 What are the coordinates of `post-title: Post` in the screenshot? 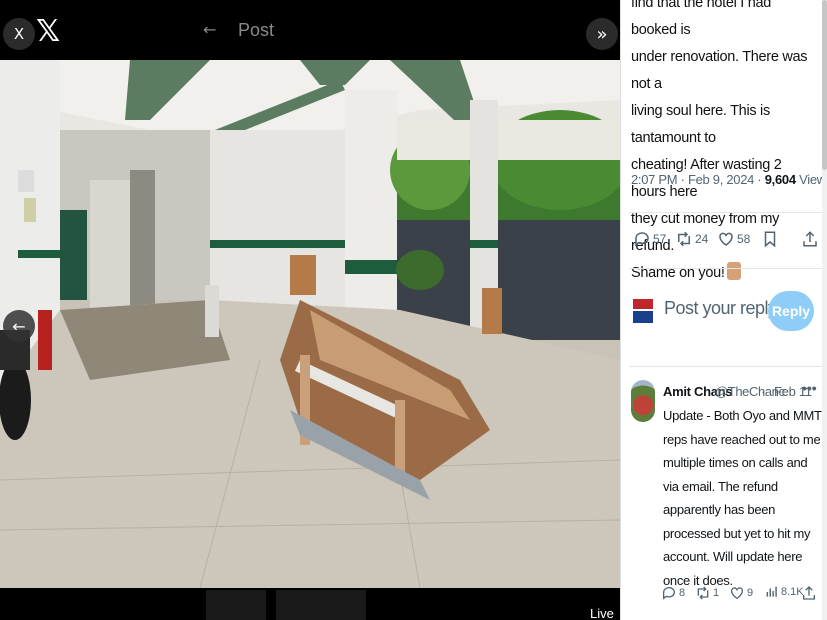 It's located at (256, 30).